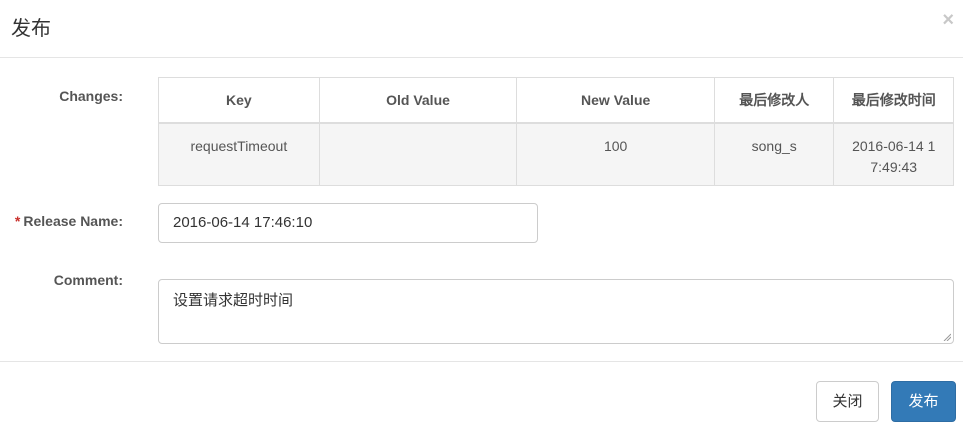 The width and height of the screenshot is (963, 434). I want to click on cell-modifier: song_s, so click(774, 154).